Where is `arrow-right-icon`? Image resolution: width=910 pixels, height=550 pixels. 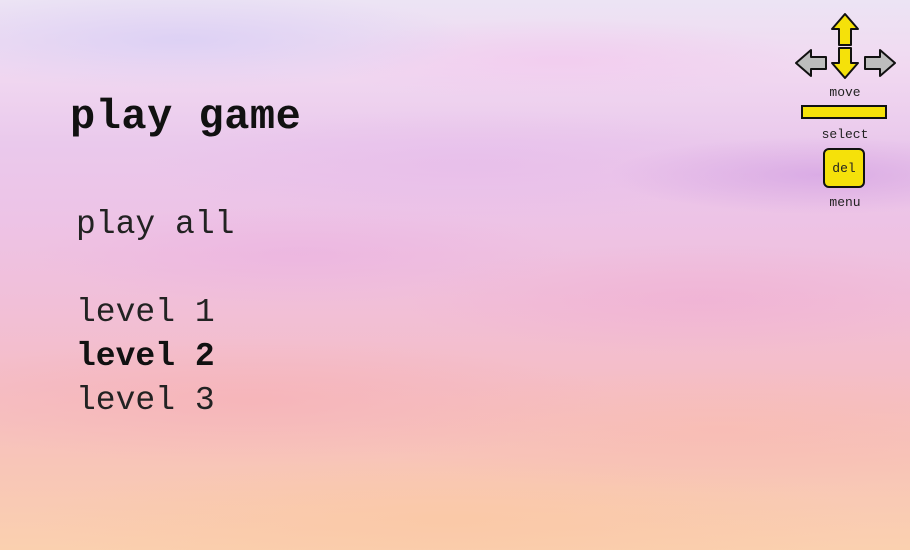
arrow-right-icon is located at coordinates (880, 63).